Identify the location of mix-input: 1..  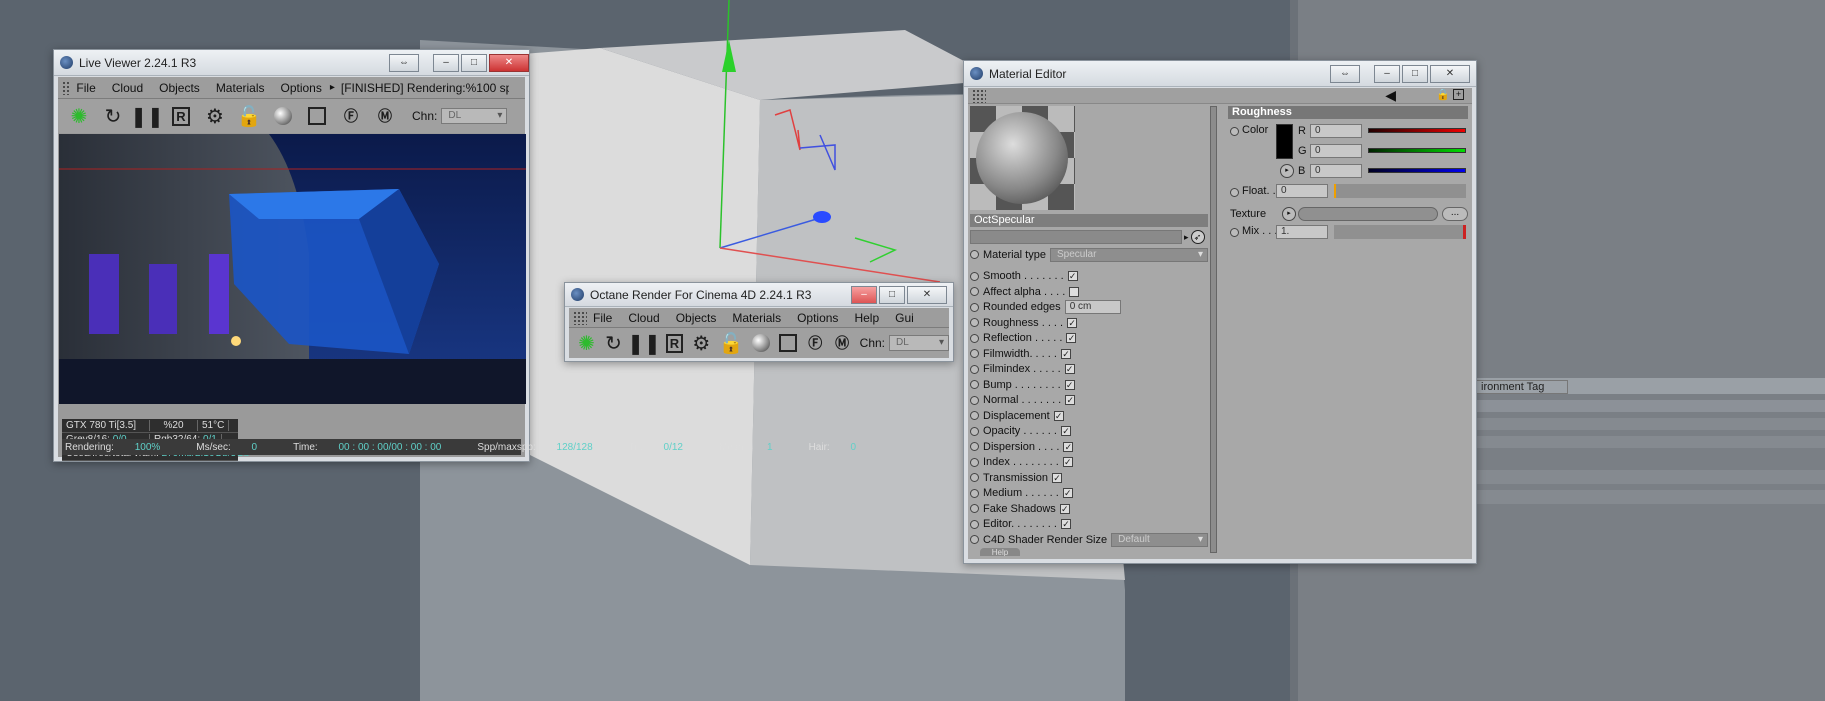
(1302, 232).